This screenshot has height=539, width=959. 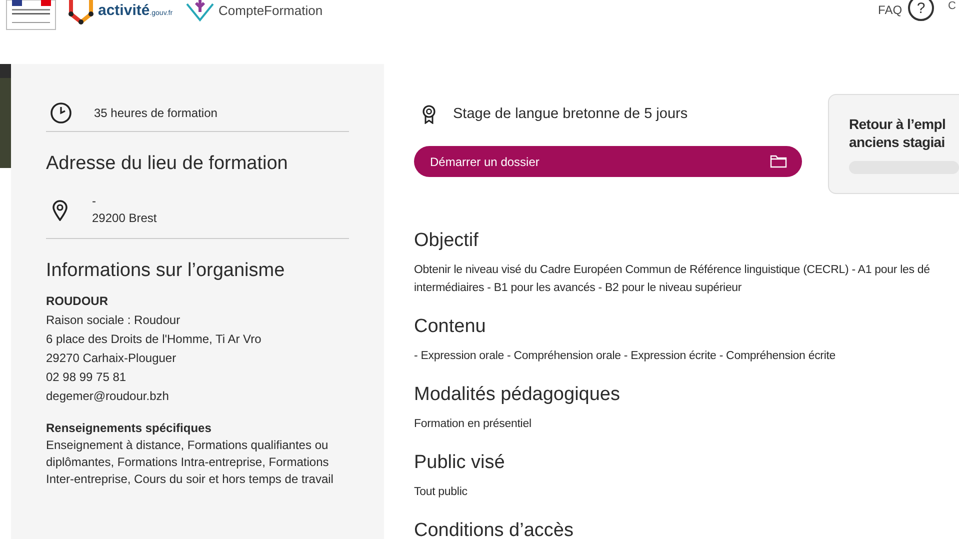 I want to click on subheading: Renseignements spécifiques, so click(x=129, y=428).